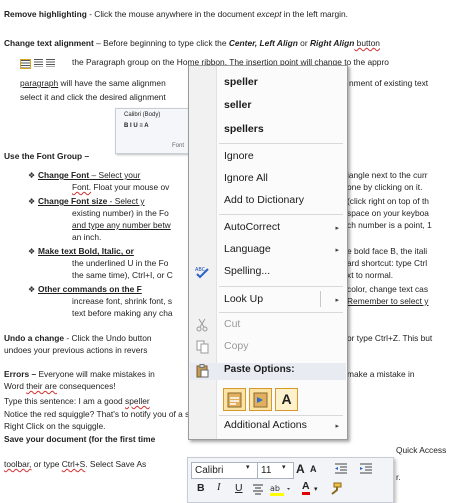 The width and height of the screenshot is (453, 503). Describe the element at coordinates (260, 399) in the screenshot. I see `paste-merge-formatting-button` at that location.